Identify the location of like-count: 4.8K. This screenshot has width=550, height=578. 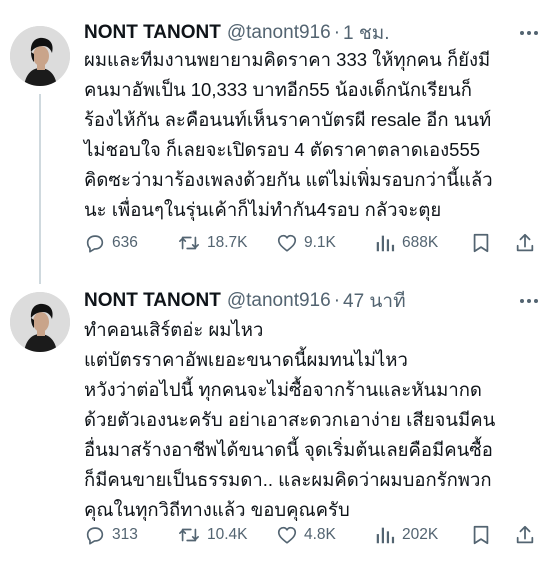
(320, 534).